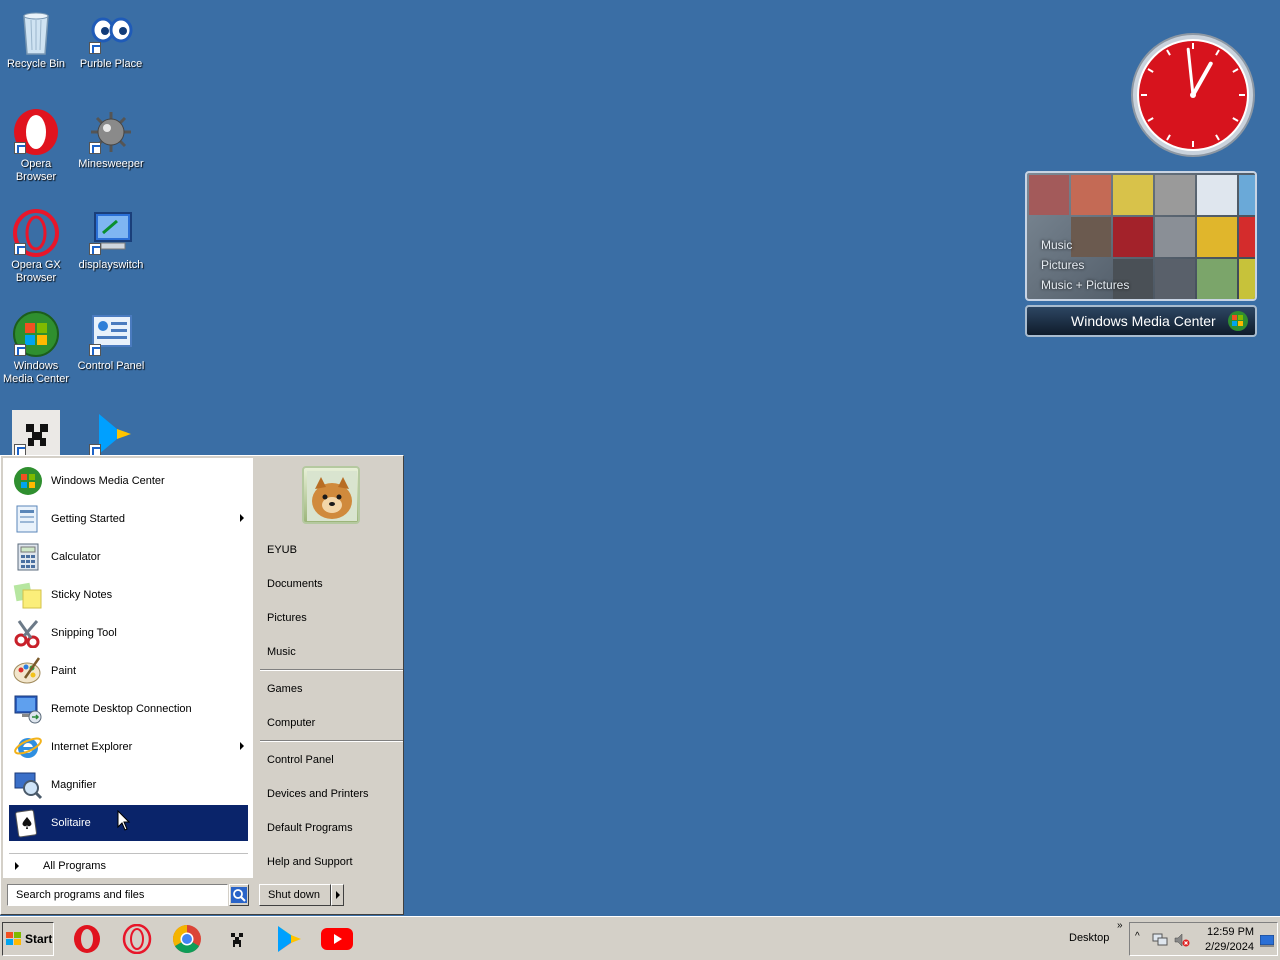 This screenshot has height=960, width=1280. Describe the element at coordinates (128, 481) in the screenshot. I see `program-windows-media-center: Windows Media Center` at that location.